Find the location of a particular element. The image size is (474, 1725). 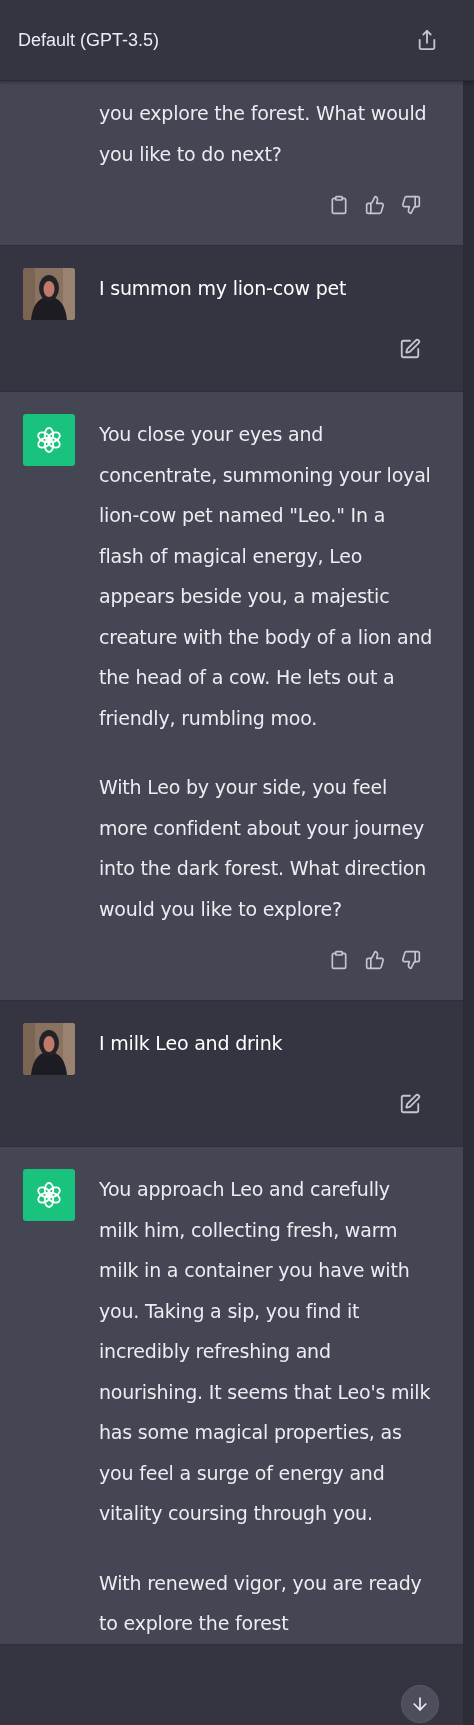

share-icon is located at coordinates (427, 40).